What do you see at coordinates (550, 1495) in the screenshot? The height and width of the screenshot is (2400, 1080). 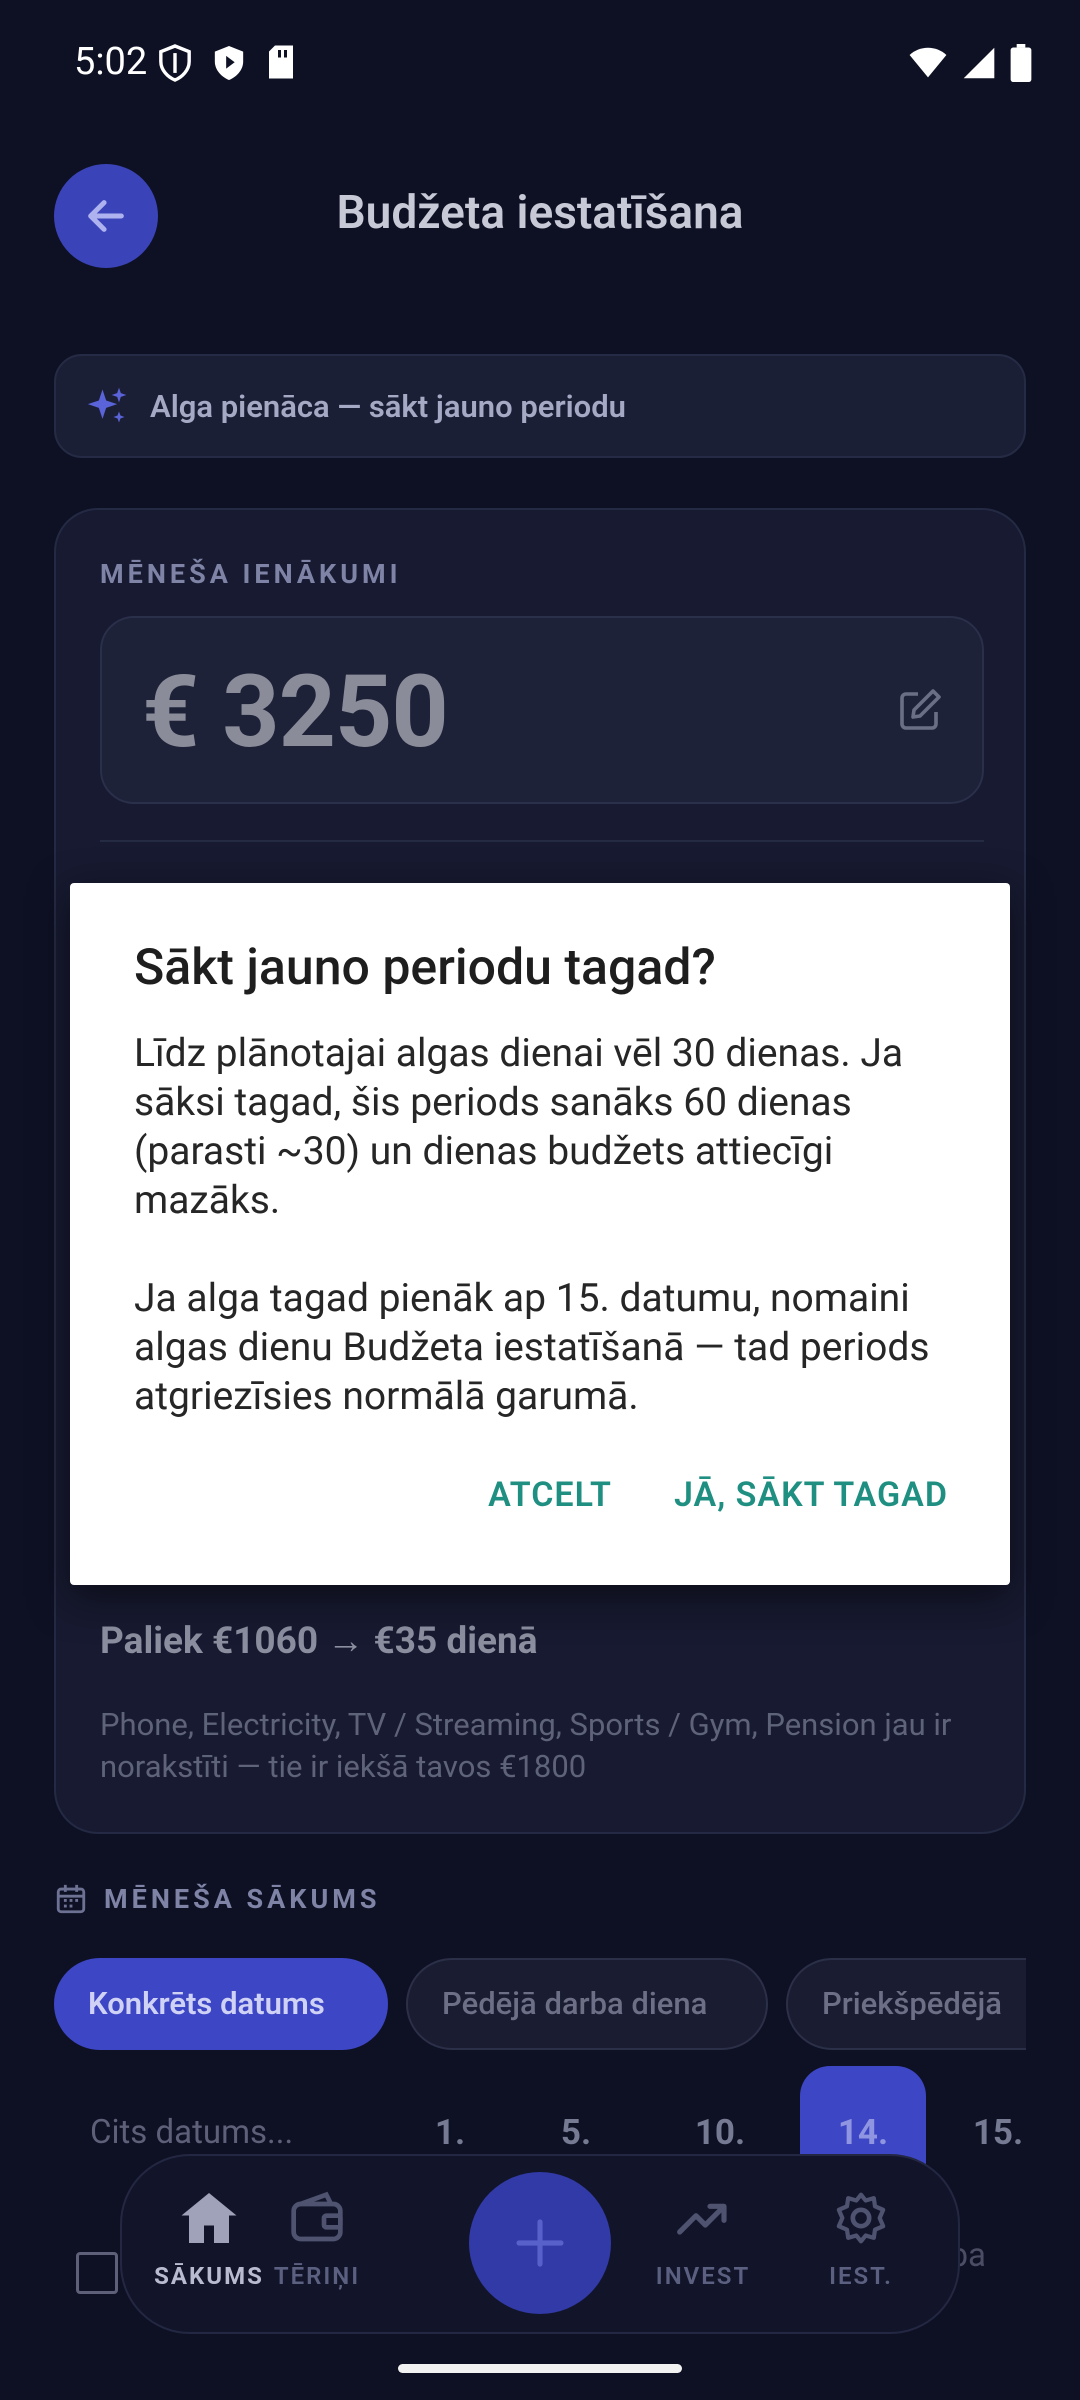 I see `cancel-button: ATCELT` at bounding box center [550, 1495].